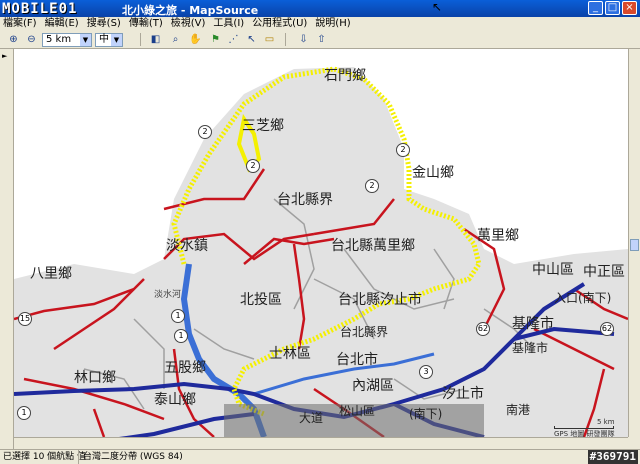 This screenshot has height=464, width=640. What do you see at coordinates (168, 295) in the screenshot?
I see `label-tamsui-river: 淡水河` at bounding box center [168, 295].